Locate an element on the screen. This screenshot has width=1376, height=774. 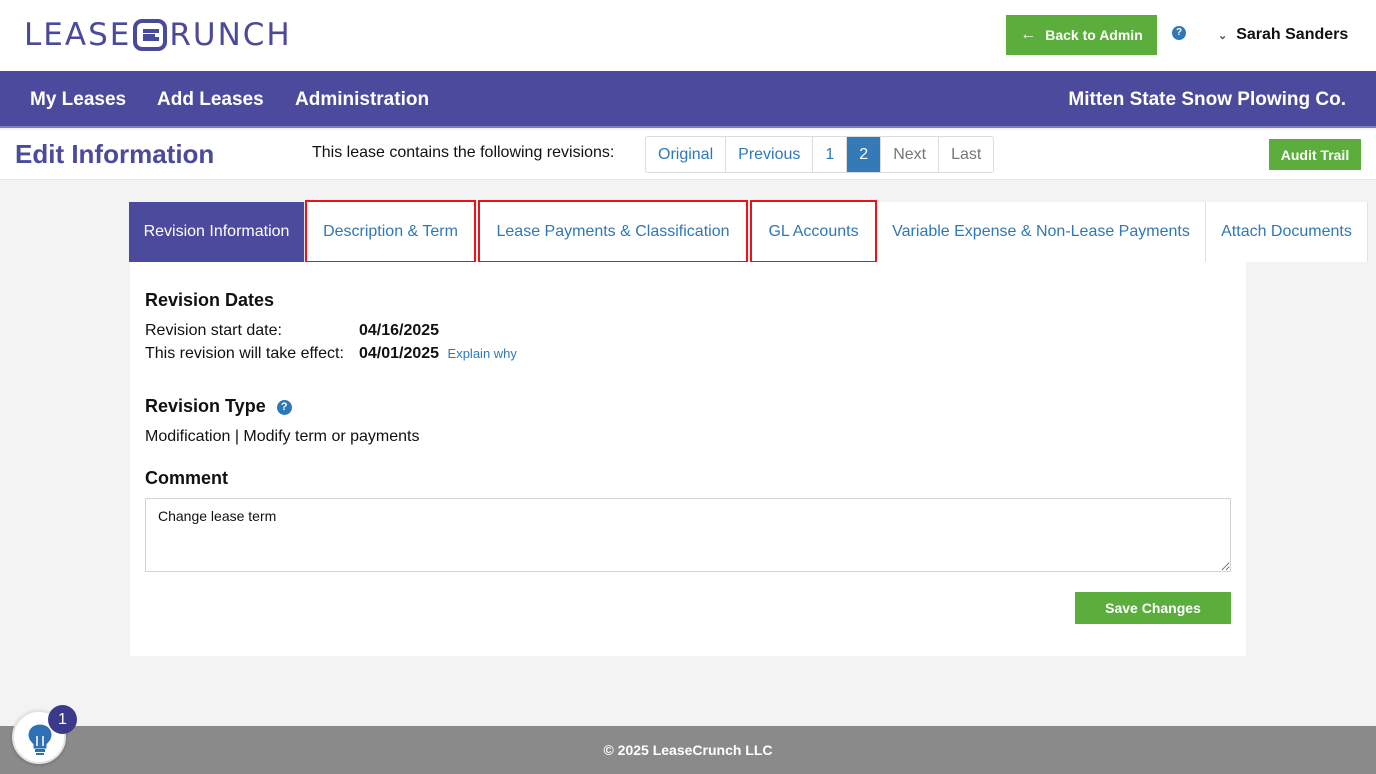
revision-effect-wrapper: 04/01/2025 Explain why is located at coordinates (438, 354).